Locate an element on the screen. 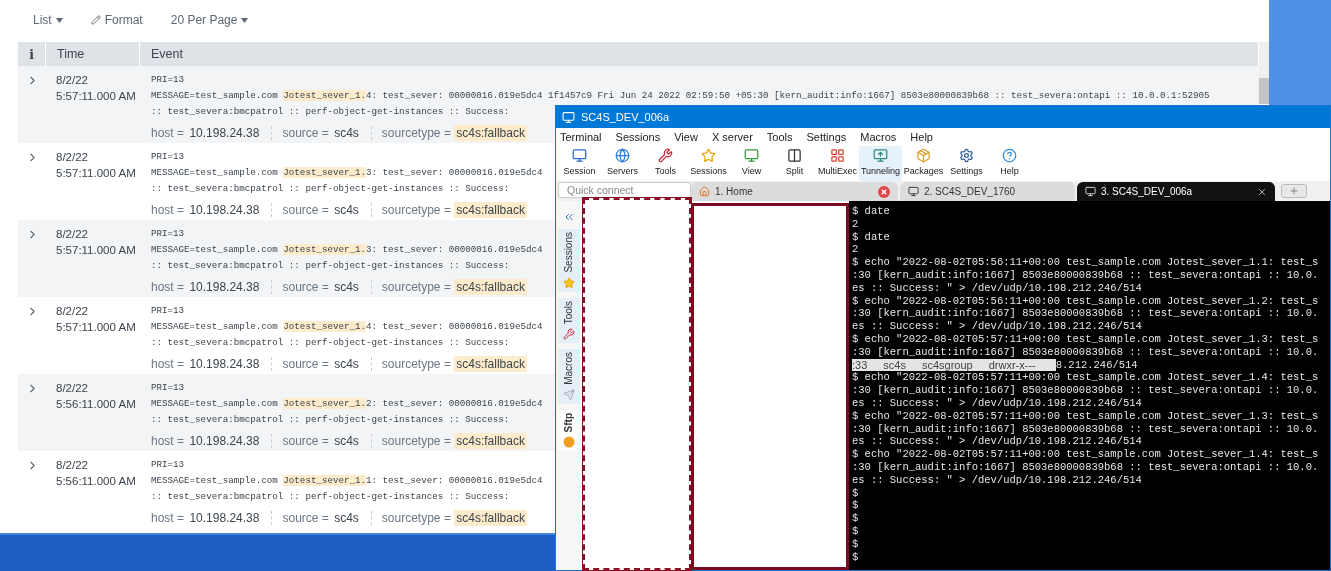 This screenshot has height=571, width=1331. event-message: MESSAGE=test_sample.com Jotest_sever_1.3: test_sever: 00000016.019e5dc4 is located at coordinates (347, 250).